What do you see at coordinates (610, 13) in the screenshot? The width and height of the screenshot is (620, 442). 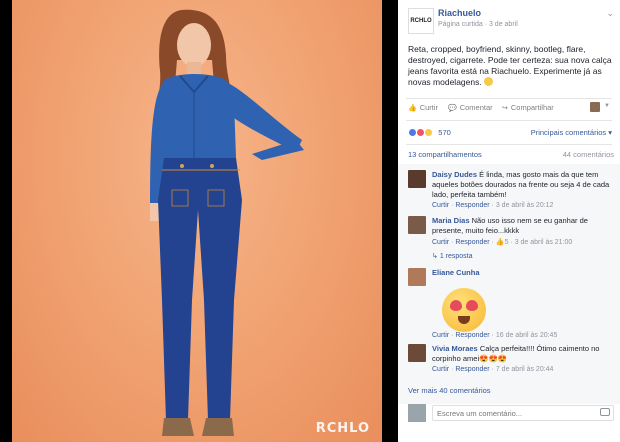 I see `chevron-down-icon: ⌄` at bounding box center [610, 13].